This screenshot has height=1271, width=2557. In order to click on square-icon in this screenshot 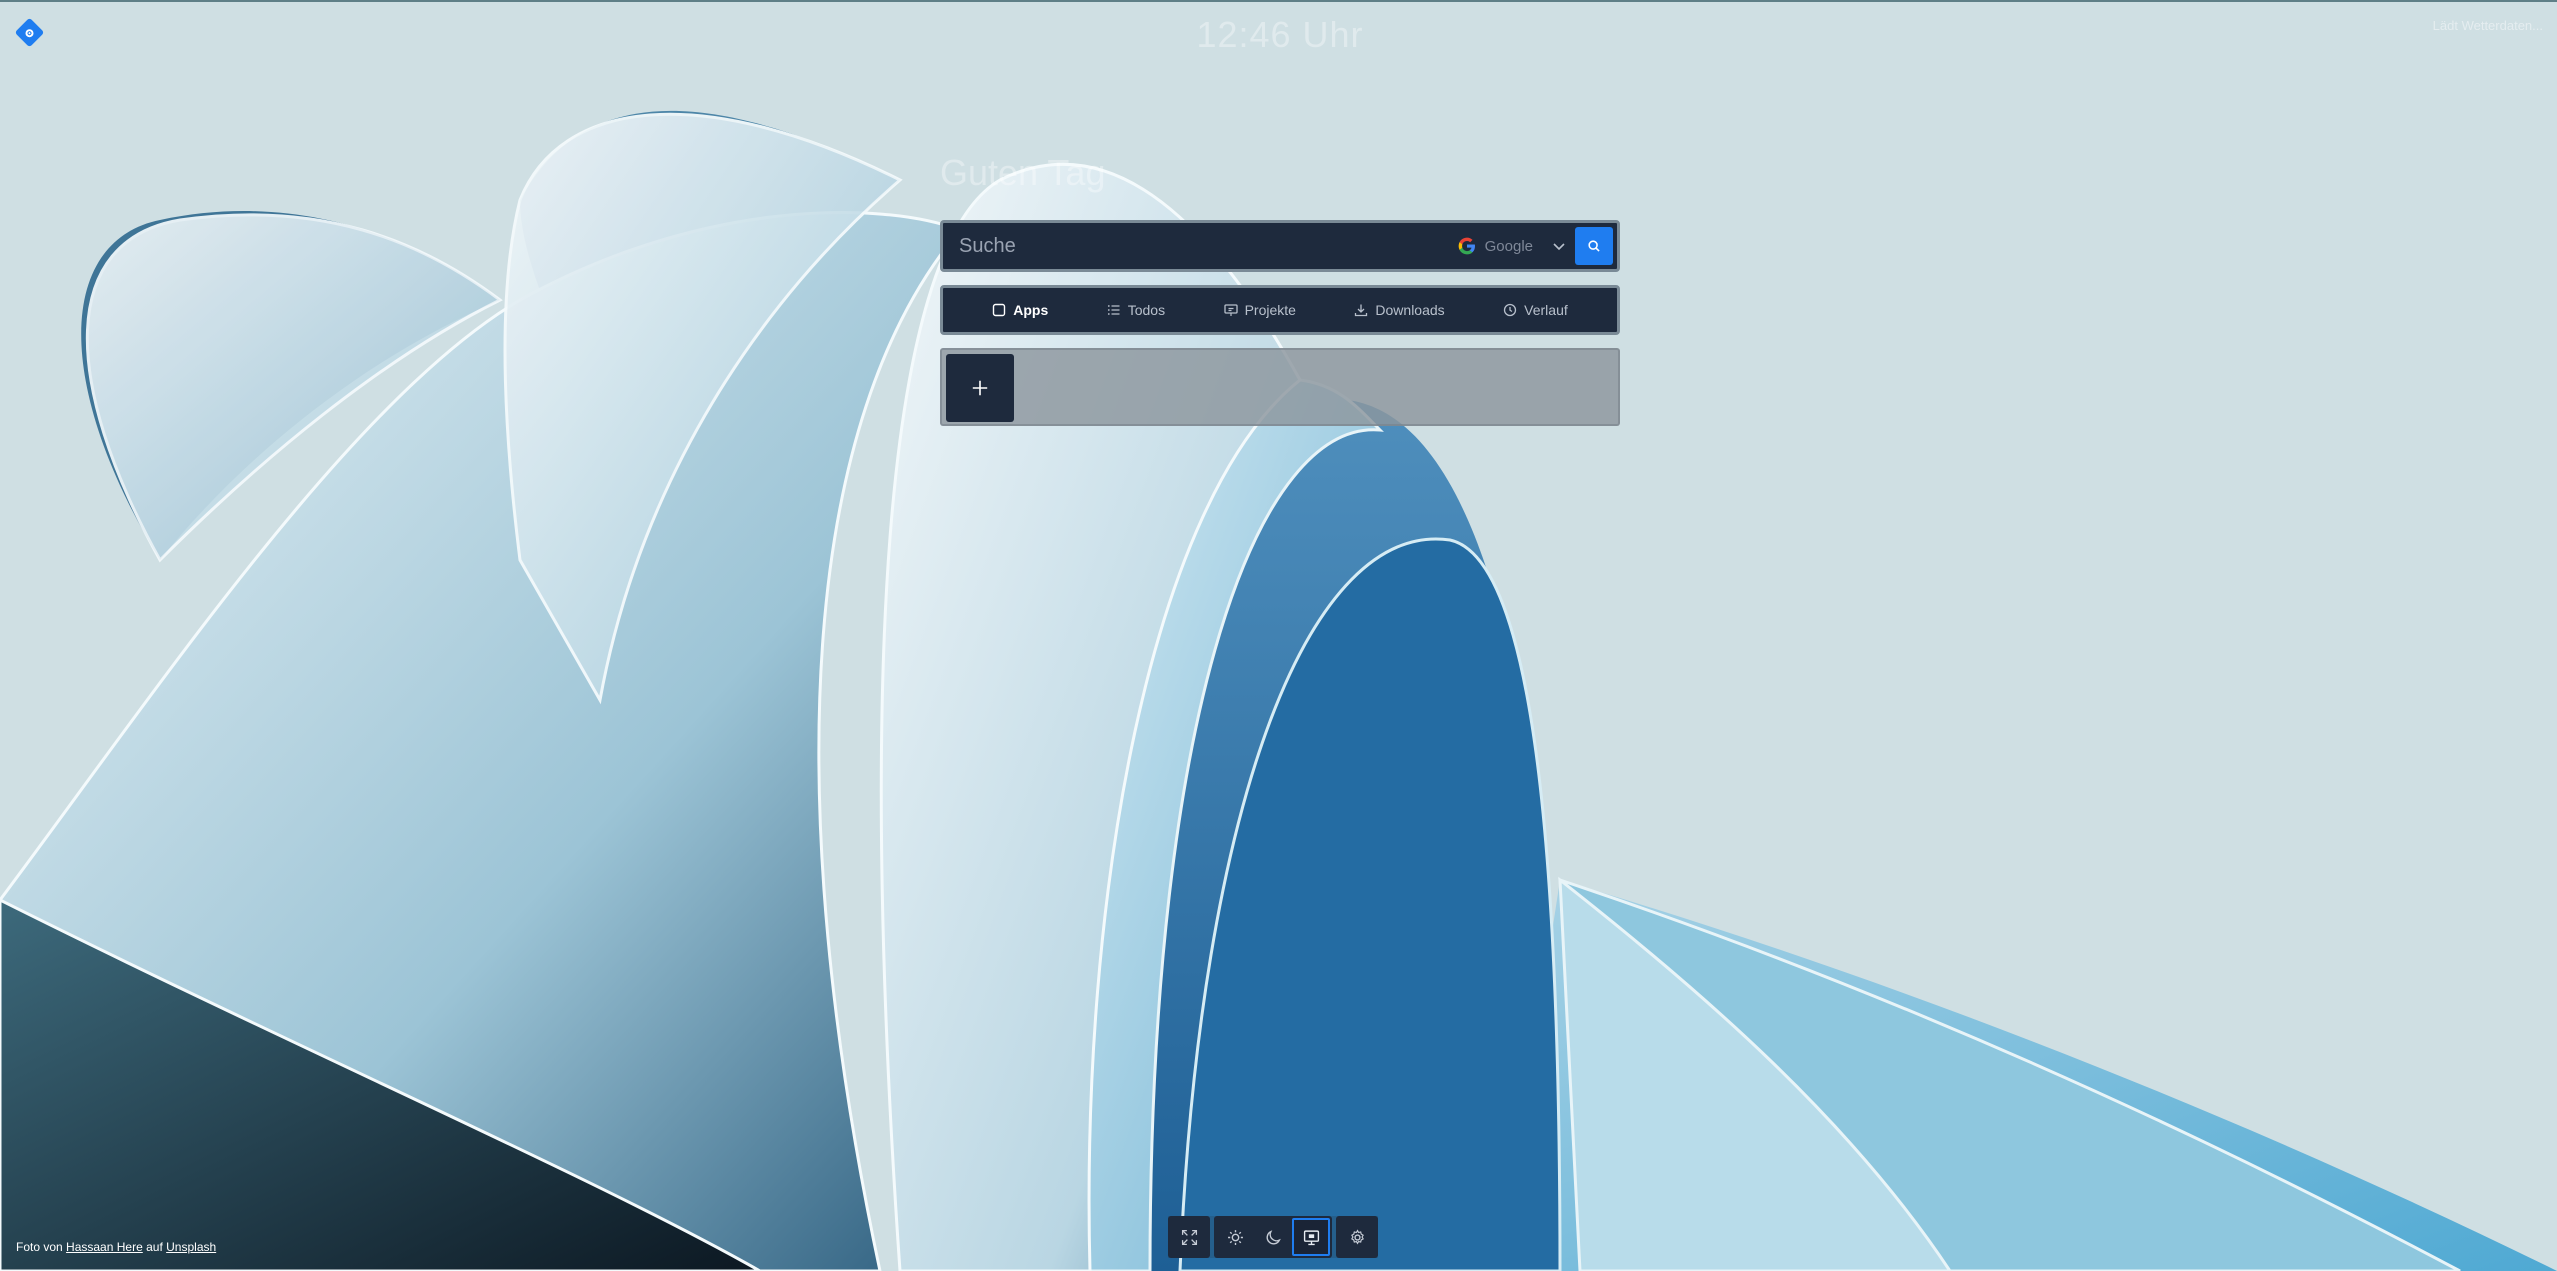, I will do `click(999, 310)`.